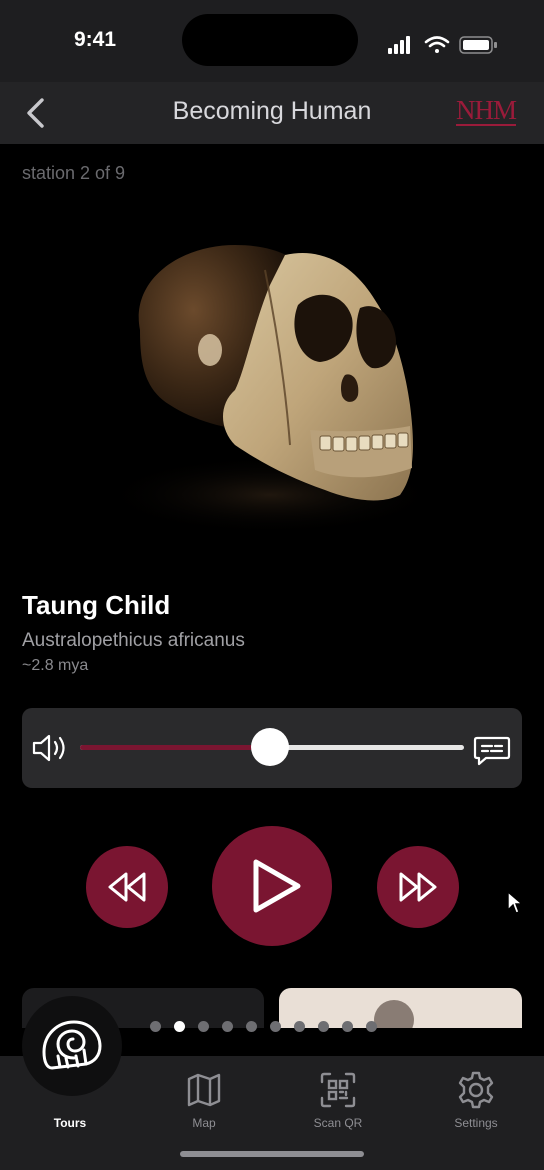 The height and width of the screenshot is (1170, 544). I want to click on dynamic-island, so click(270, 40).